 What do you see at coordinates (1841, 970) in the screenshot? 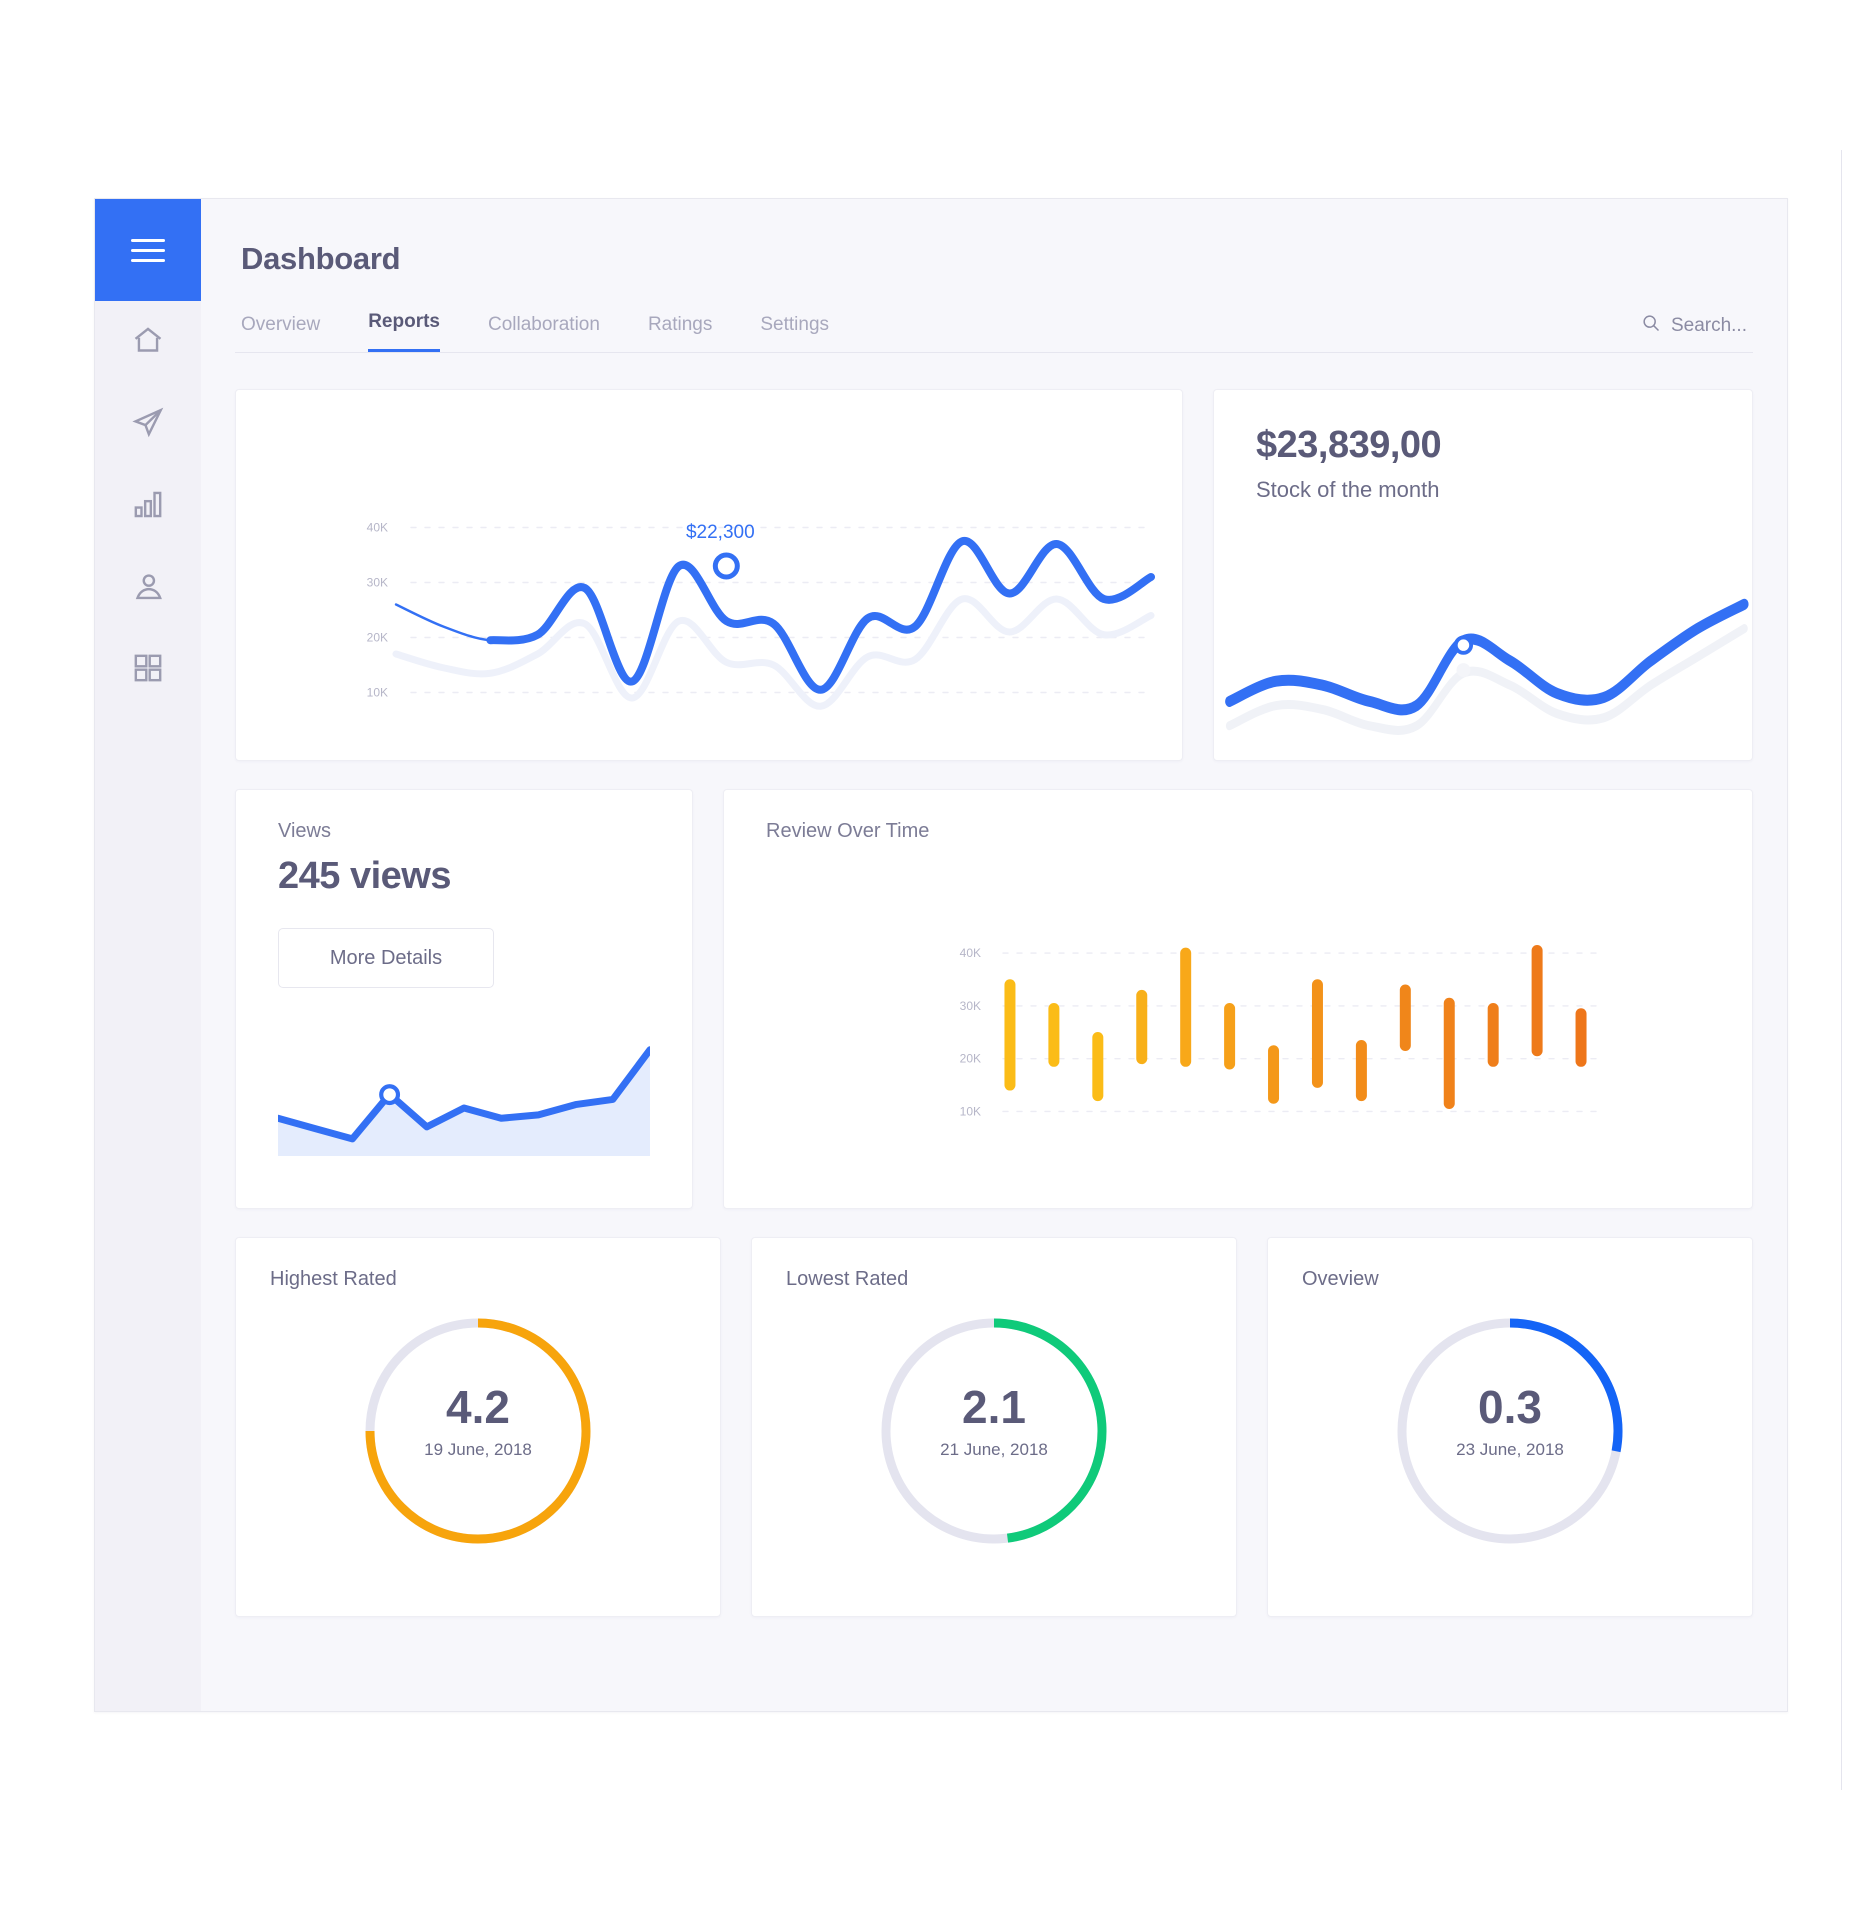
I see `window-edge-line` at bounding box center [1841, 970].